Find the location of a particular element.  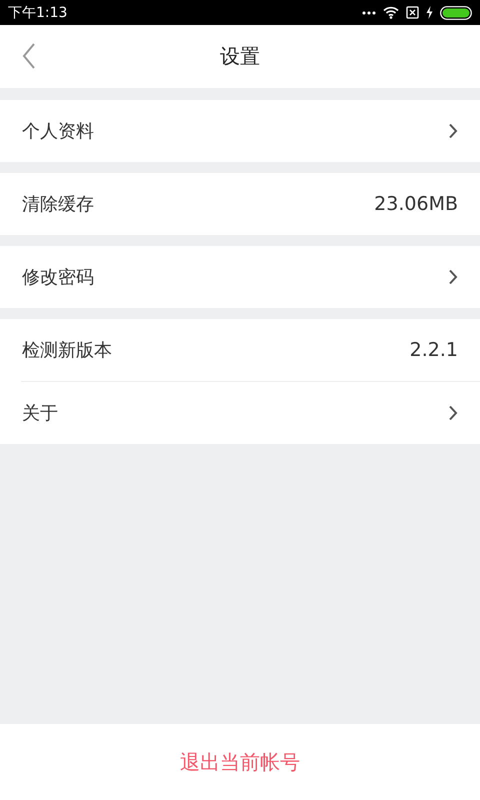

page-title: 设置 is located at coordinates (240, 56).